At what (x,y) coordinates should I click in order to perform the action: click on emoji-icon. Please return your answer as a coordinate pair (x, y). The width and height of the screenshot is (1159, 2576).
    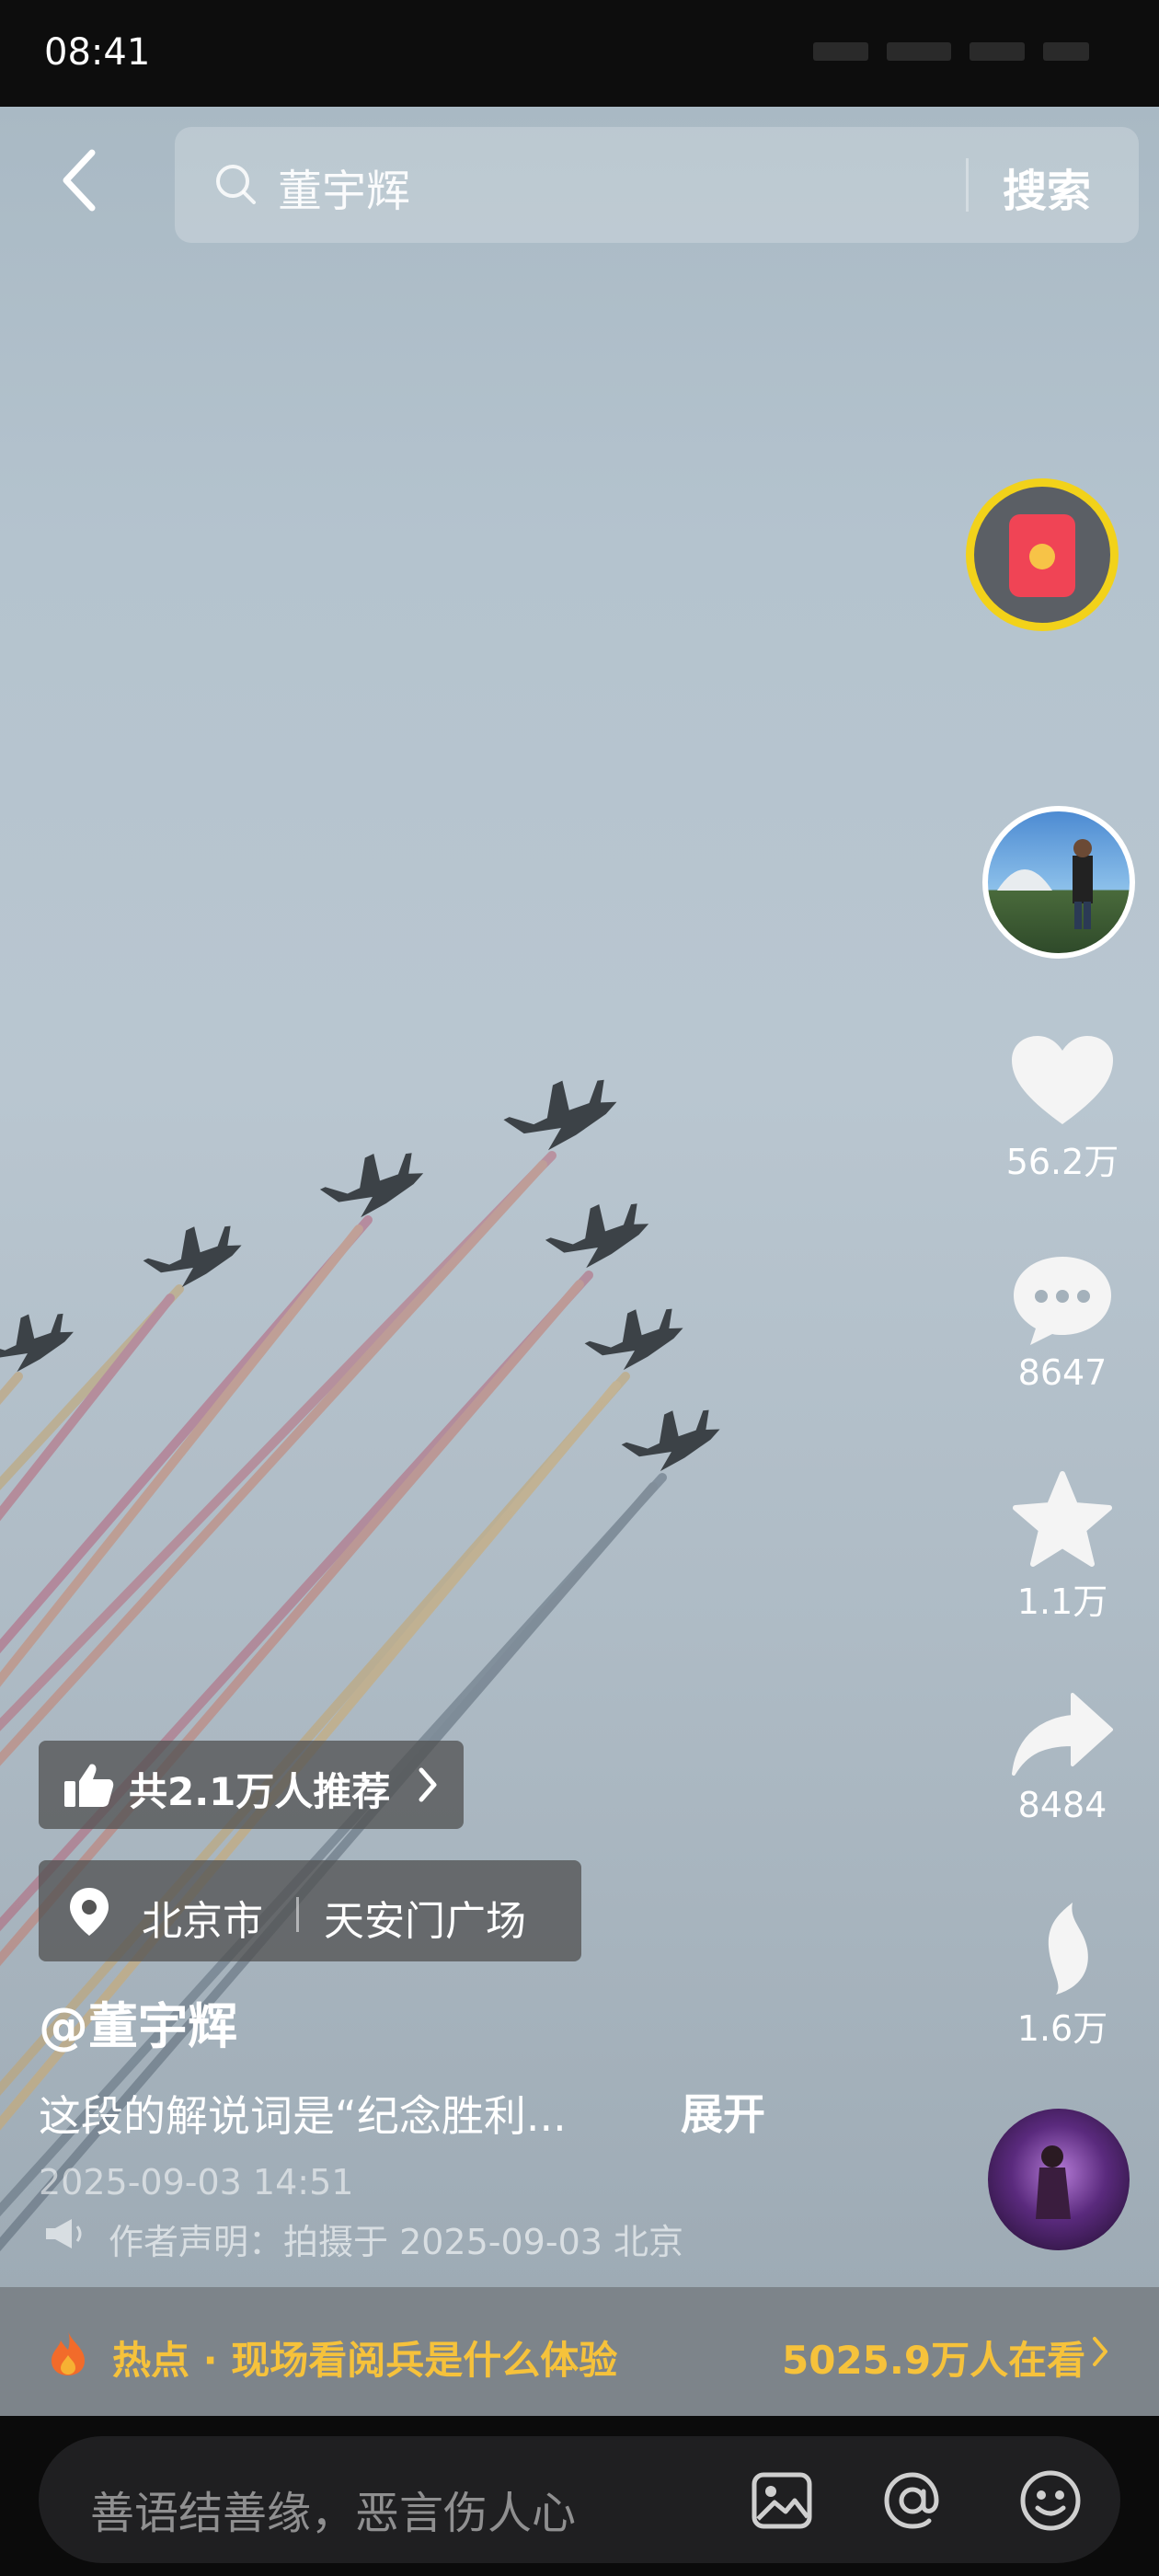
    Looking at the image, I should click on (1050, 2500).